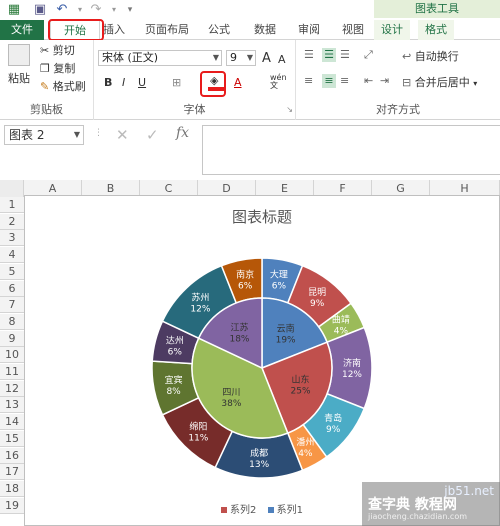 Image resolution: width=500 pixels, height=526 pixels. Describe the element at coordinates (19, 79) in the screenshot. I see `paste-label: 粘贴` at that location.